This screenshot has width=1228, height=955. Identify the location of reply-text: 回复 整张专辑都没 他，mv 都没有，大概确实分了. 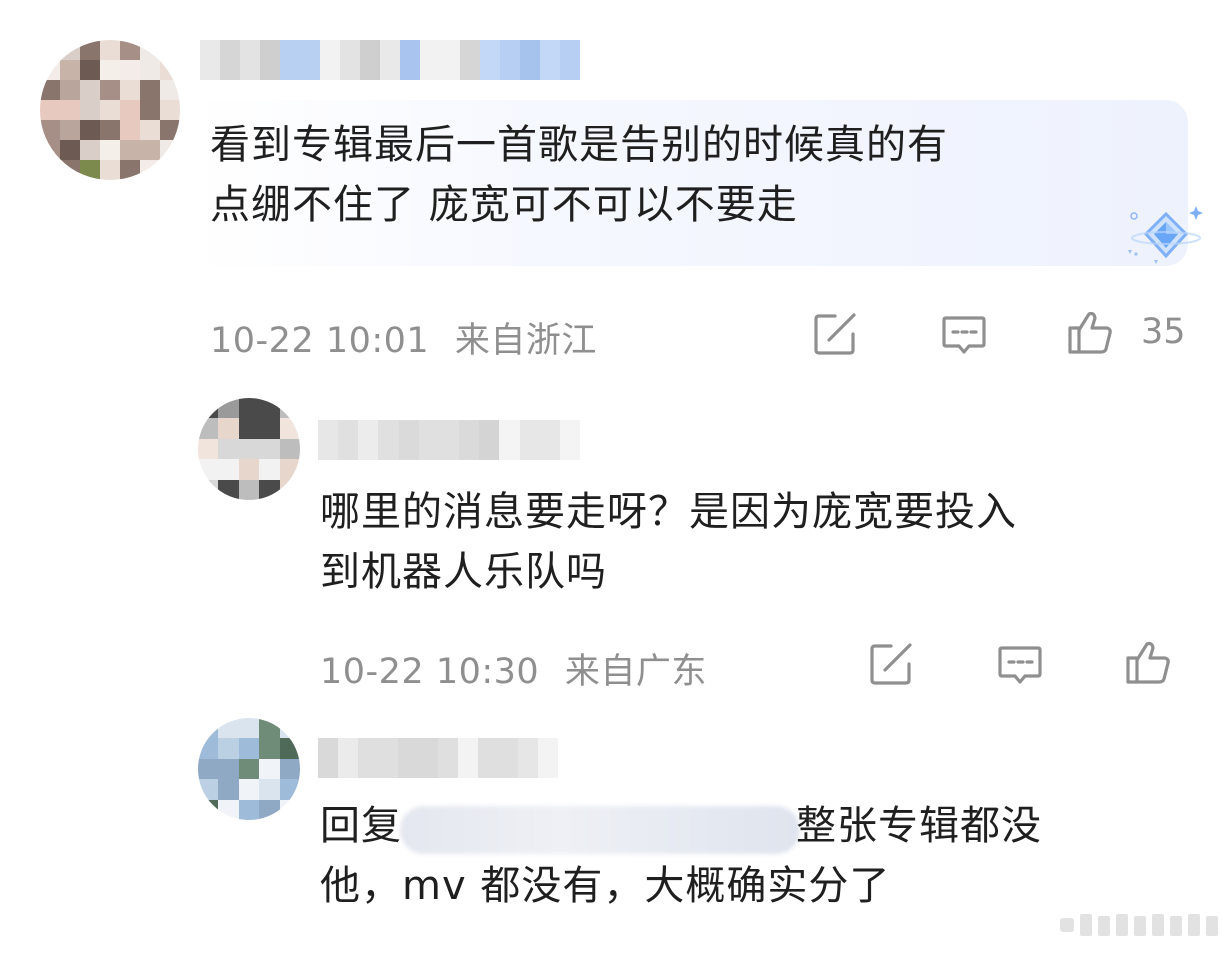
(760, 856).